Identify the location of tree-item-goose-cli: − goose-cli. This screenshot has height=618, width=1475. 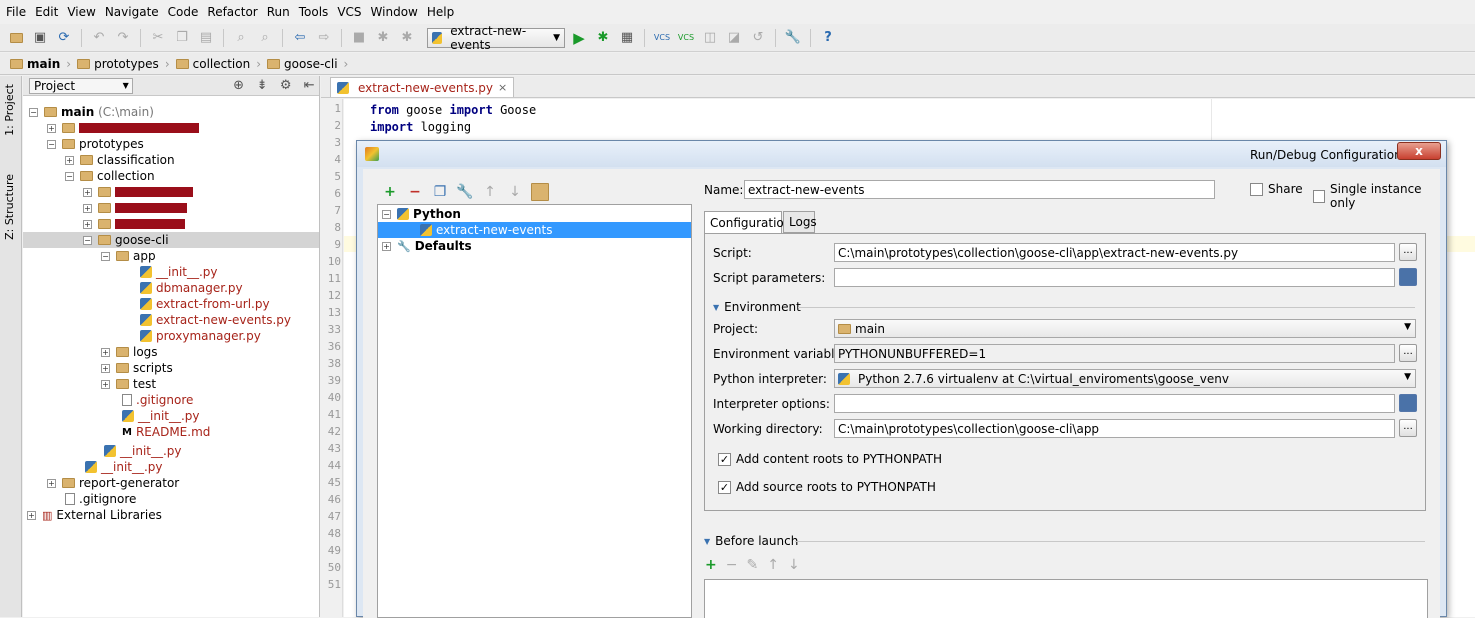
(171, 240).